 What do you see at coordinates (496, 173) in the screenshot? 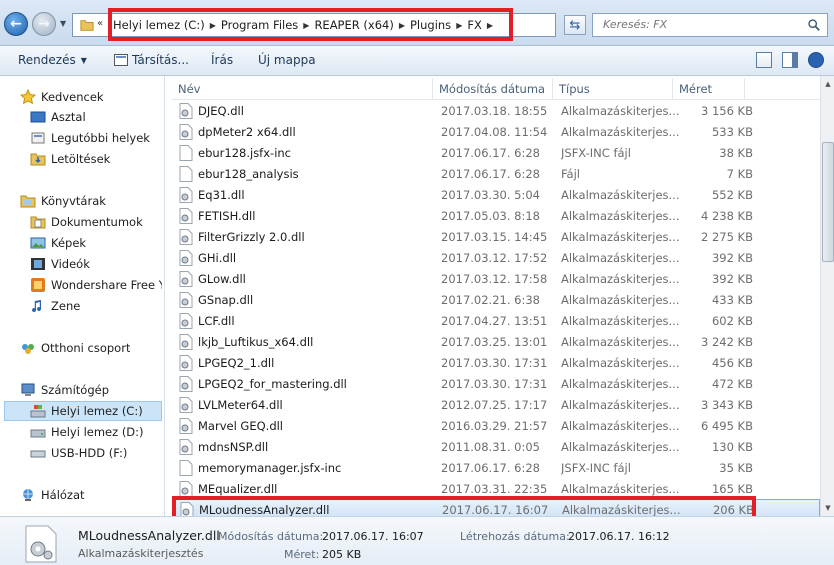
I see `file-row: ebur128_analysis 2017.06.17. 6:28 Fájl 7 KB` at bounding box center [496, 173].